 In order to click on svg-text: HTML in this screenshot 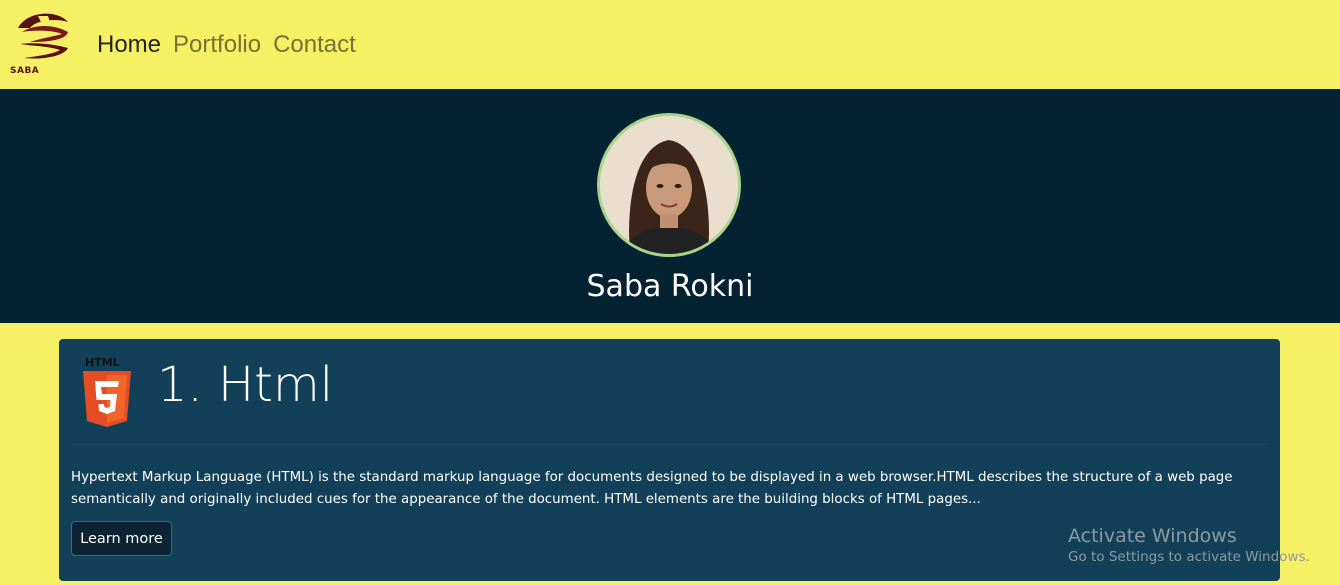, I will do `click(102, 362)`.